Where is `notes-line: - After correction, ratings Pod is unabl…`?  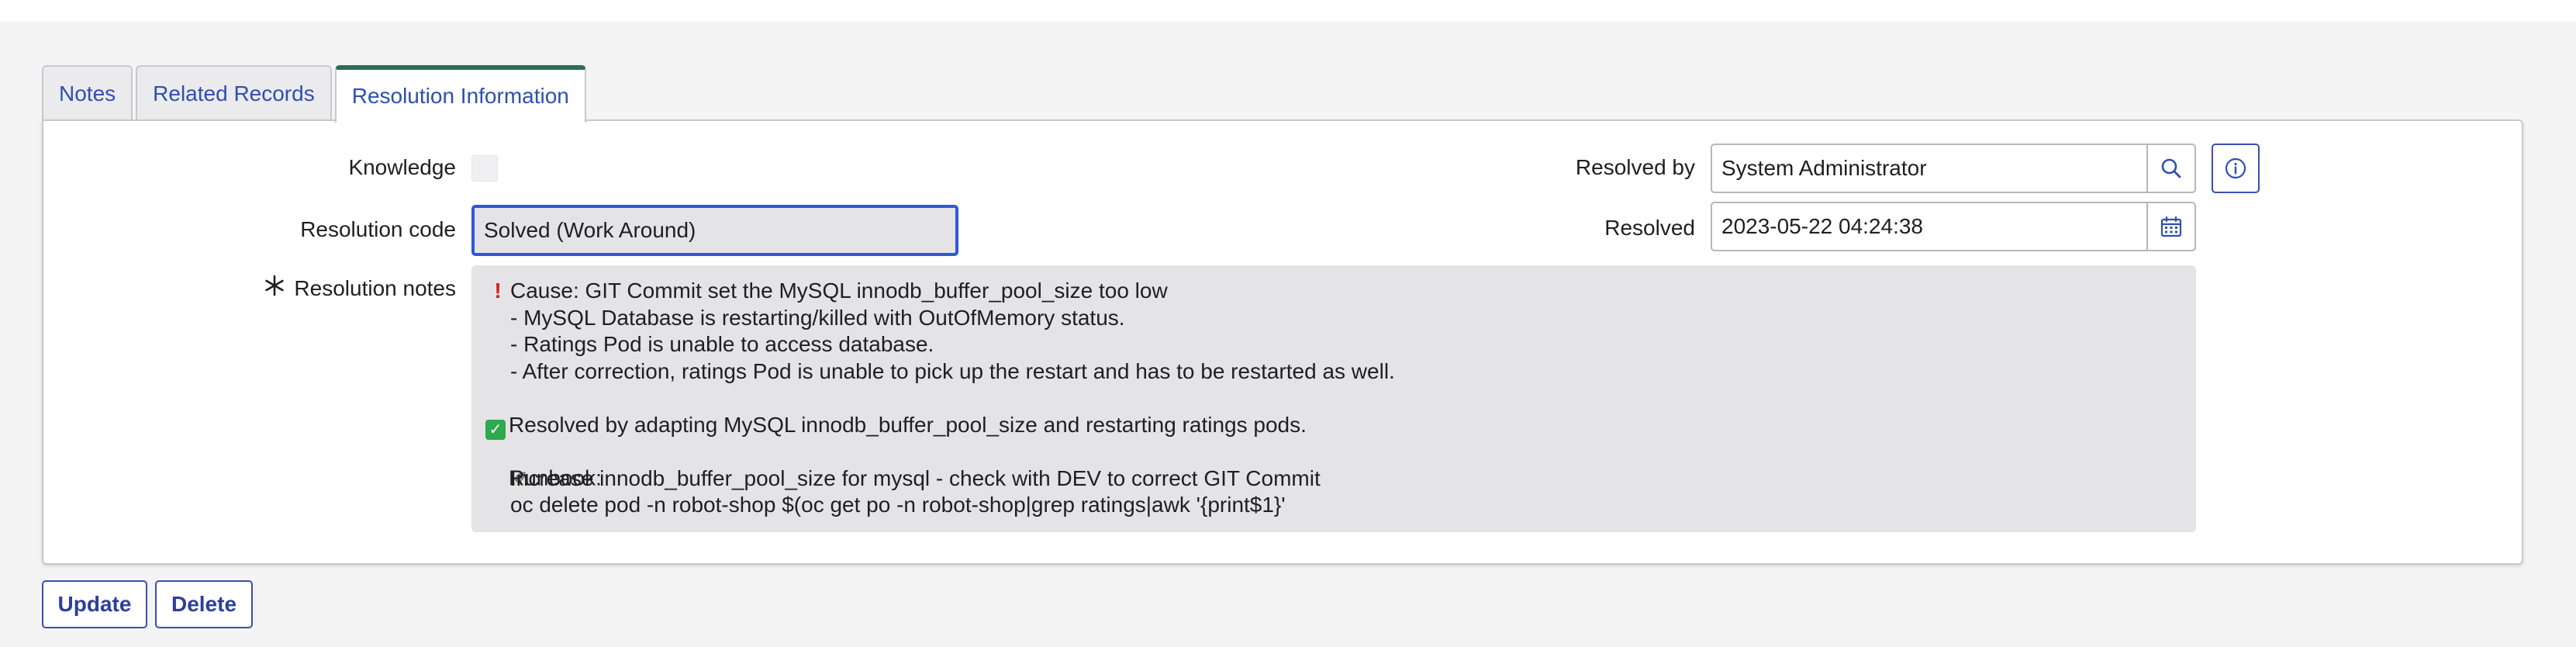 notes-line: - After correction, ratings Pod is unabl… is located at coordinates (952, 370).